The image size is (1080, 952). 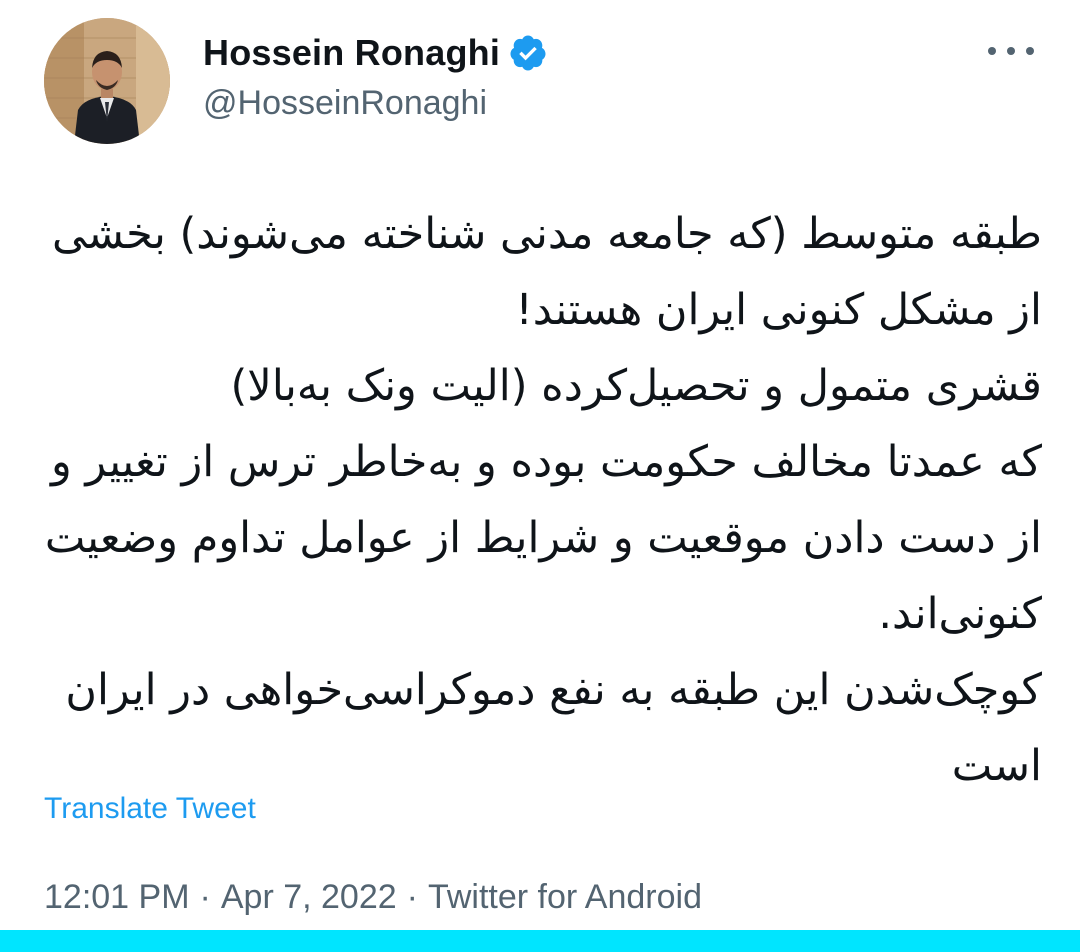 What do you see at coordinates (565, 897) in the screenshot?
I see `tweet-source: Twitter for Android` at bounding box center [565, 897].